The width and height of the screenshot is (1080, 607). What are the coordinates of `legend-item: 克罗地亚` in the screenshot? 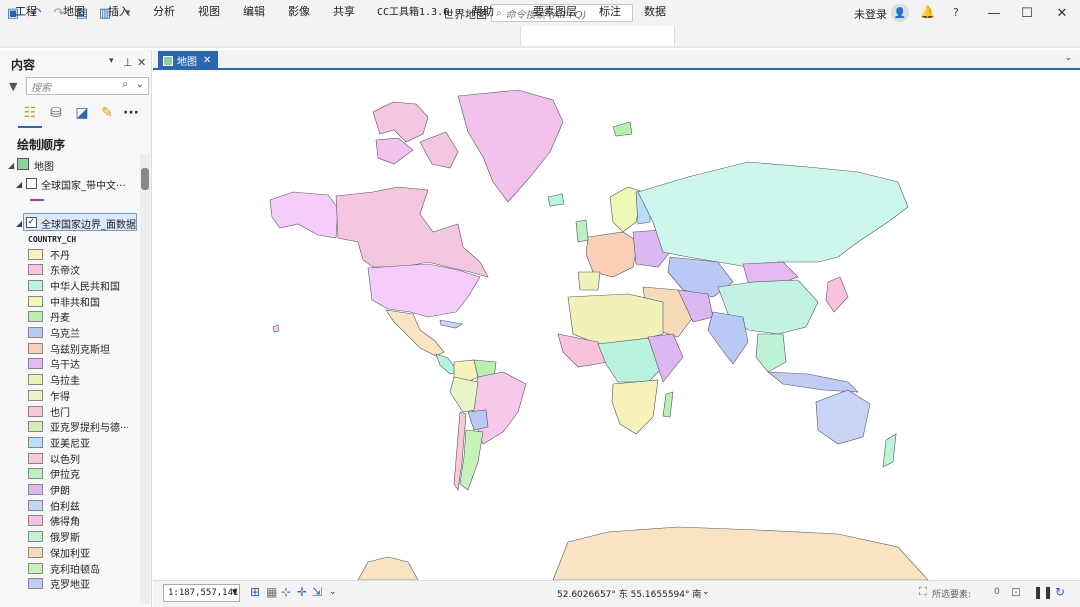 It's located at (59, 584).